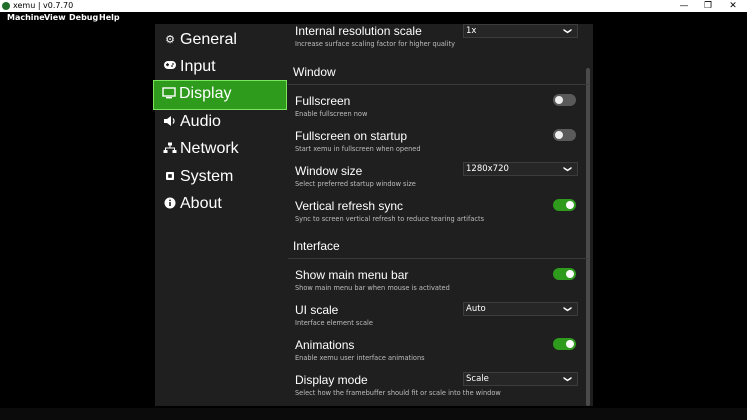  What do you see at coordinates (564, 100) in the screenshot?
I see `fullscreen-toggle` at bounding box center [564, 100].